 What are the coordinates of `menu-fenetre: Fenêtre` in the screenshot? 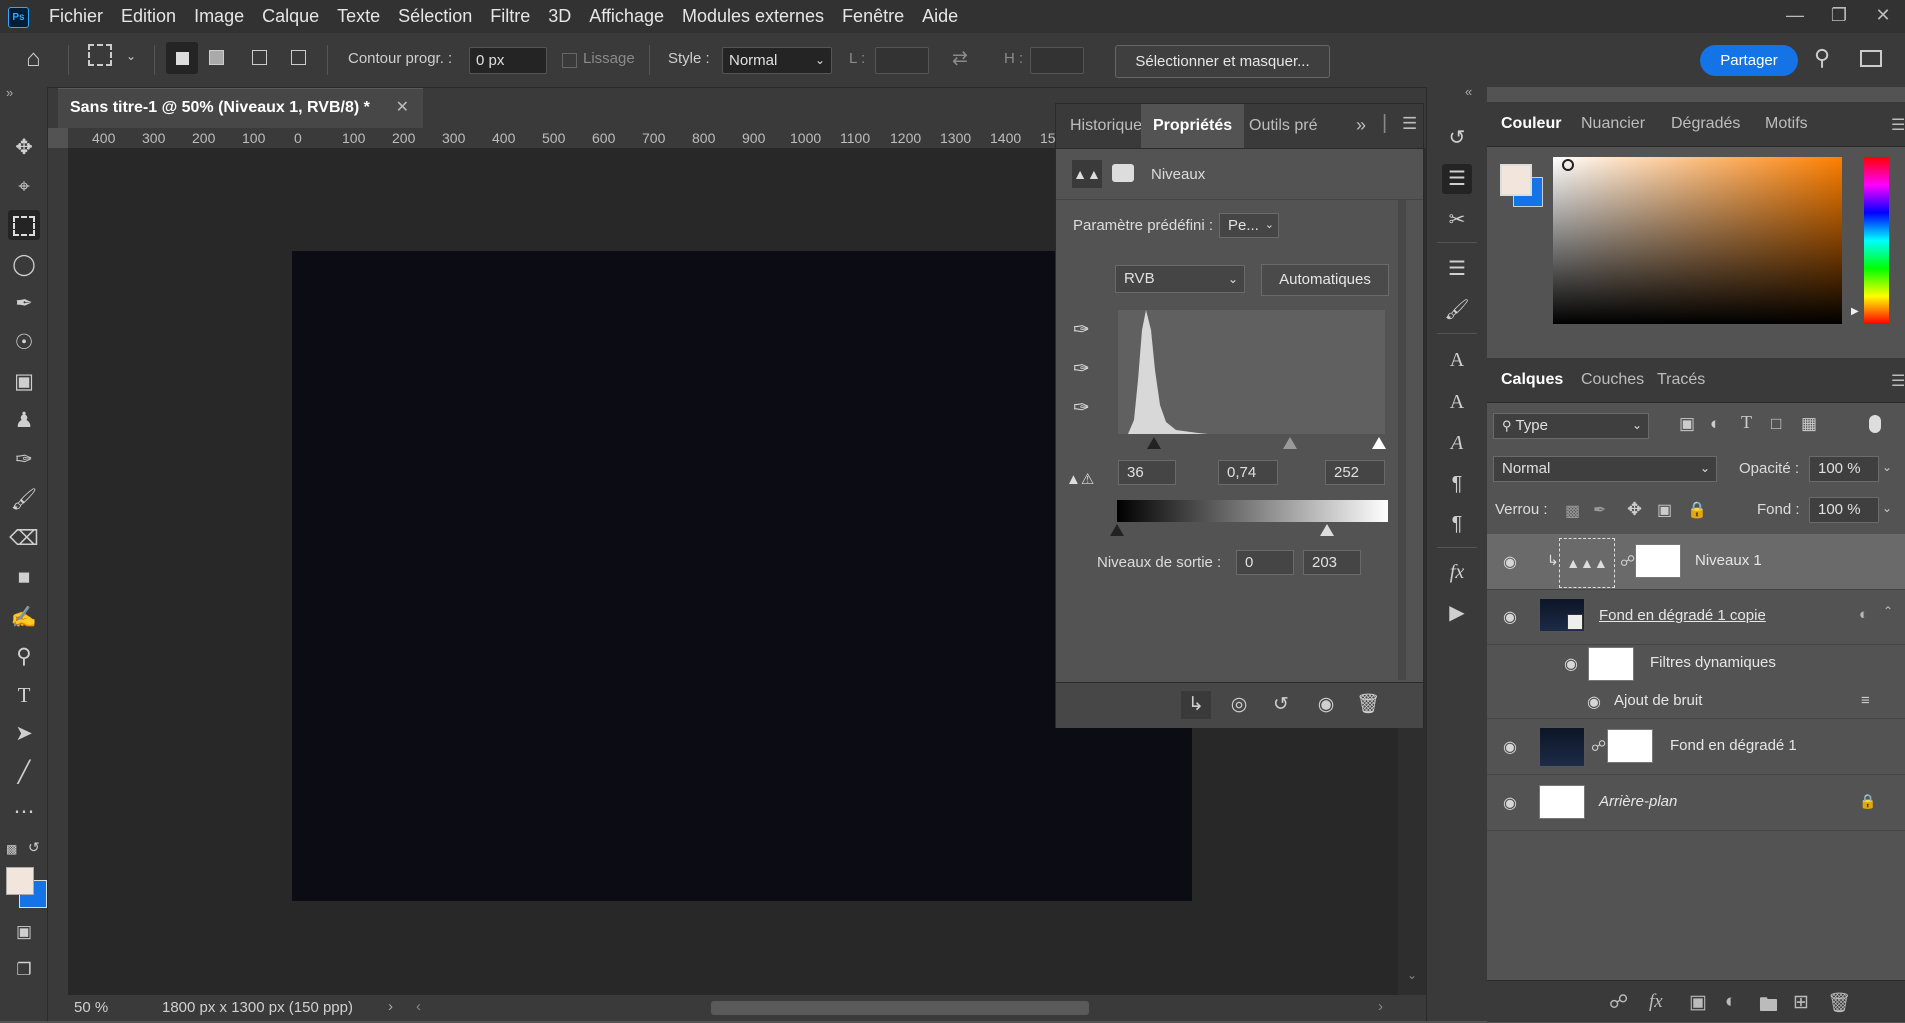 It's located at (873, 16).